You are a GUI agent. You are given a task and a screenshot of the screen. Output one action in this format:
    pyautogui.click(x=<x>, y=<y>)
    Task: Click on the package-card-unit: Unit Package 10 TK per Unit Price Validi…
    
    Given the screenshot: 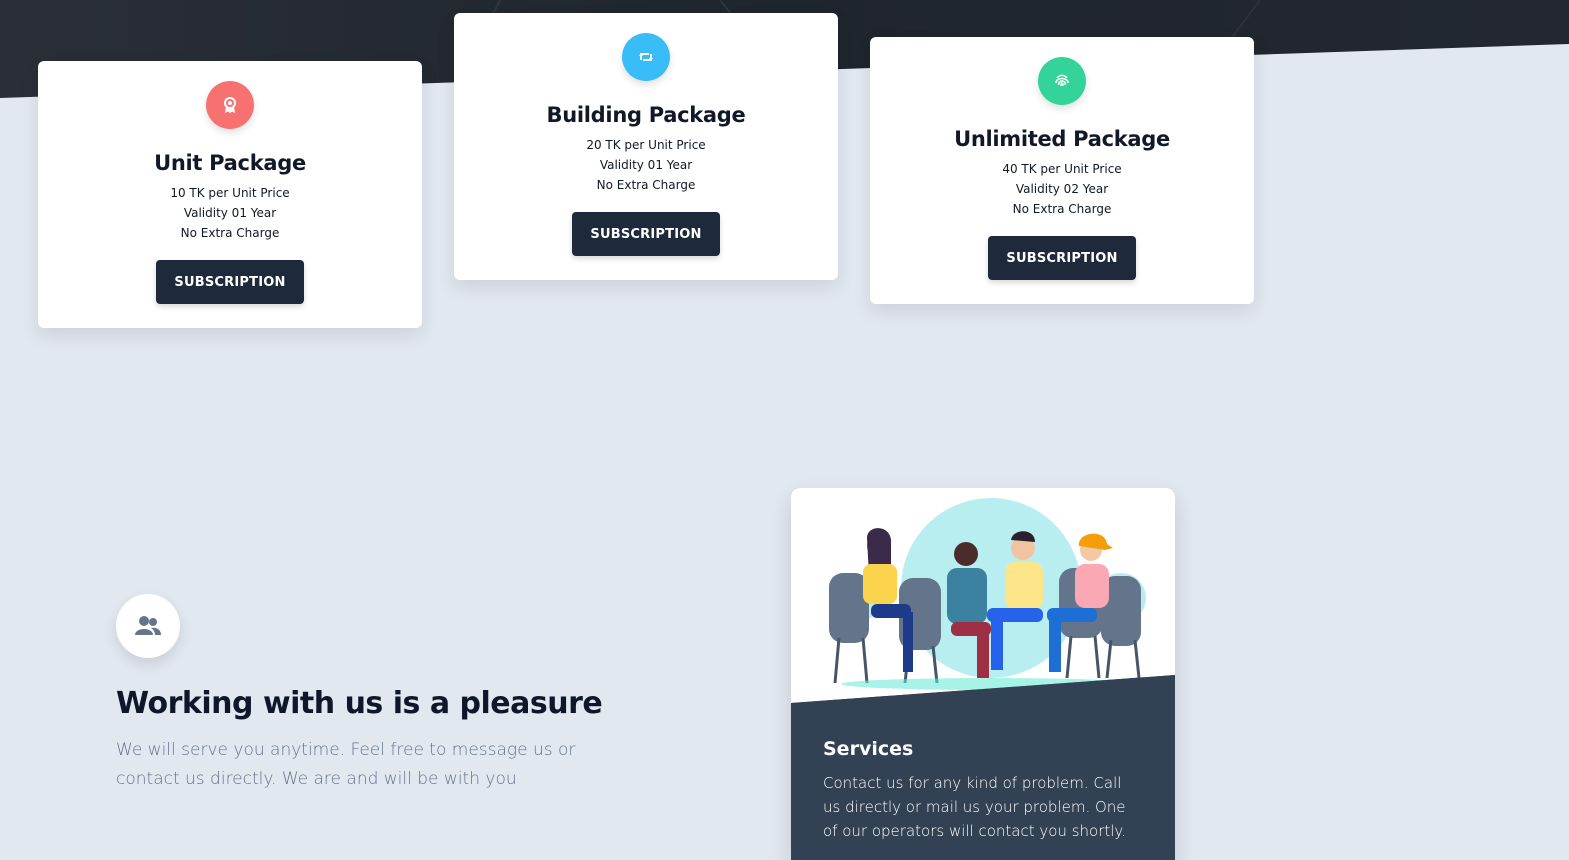 What is the action you would take?
    pyautogui.click(x=230, y=194)
    